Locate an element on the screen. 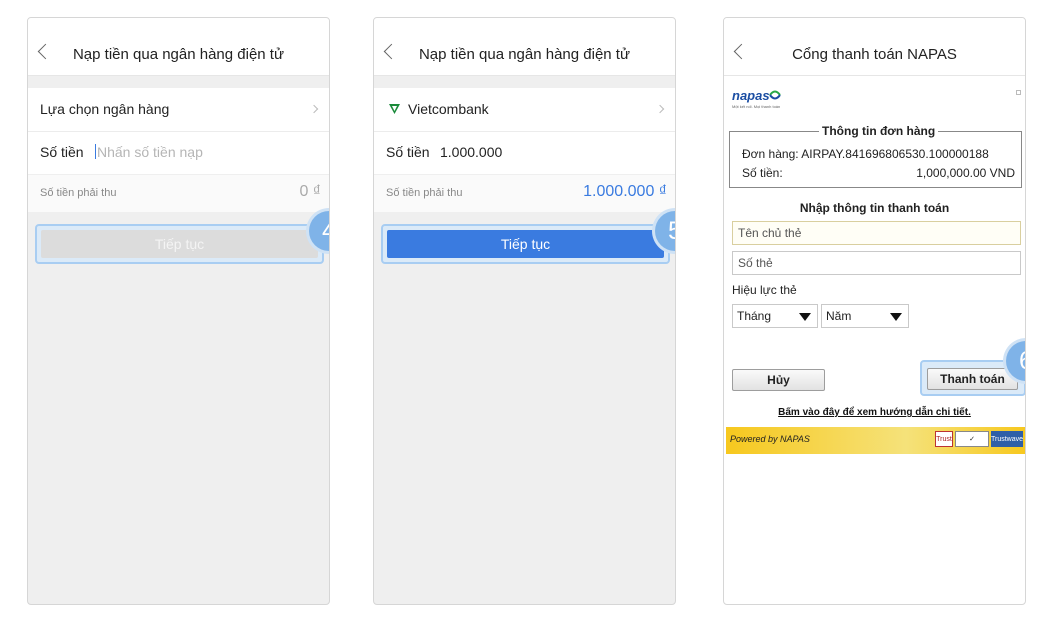 This screenshot has width=1048, height=617. month-select-value: Tháng is located at coordinates (754, 316).